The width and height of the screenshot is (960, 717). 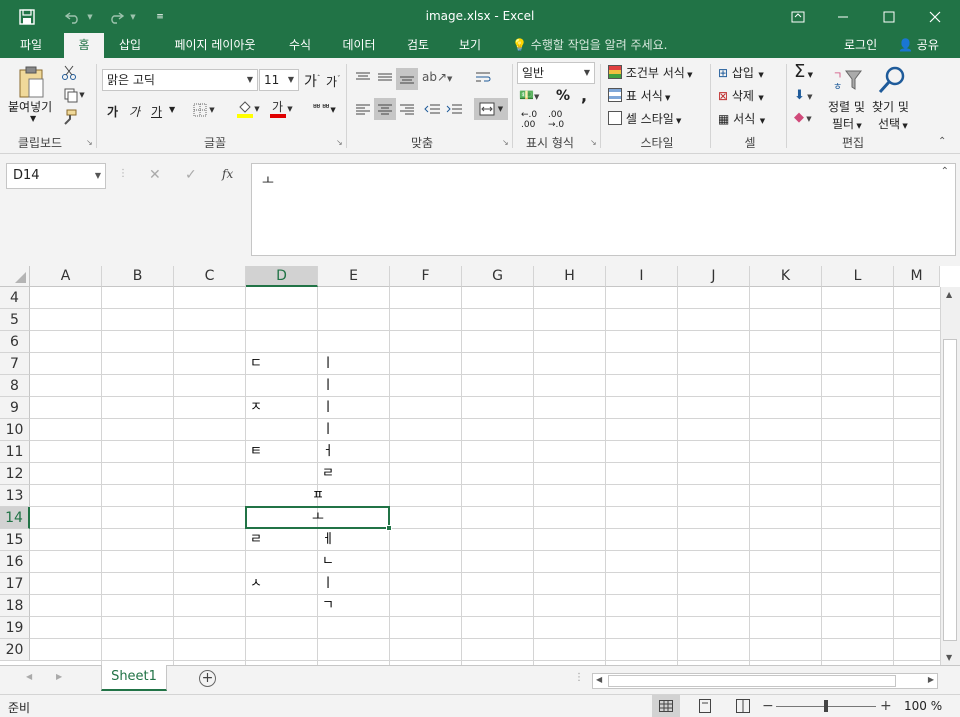 What do you see at coordinates (328, 452) in the screenshot?
I see `cell-e11: ㅓ` at bounding box center [328, 452].